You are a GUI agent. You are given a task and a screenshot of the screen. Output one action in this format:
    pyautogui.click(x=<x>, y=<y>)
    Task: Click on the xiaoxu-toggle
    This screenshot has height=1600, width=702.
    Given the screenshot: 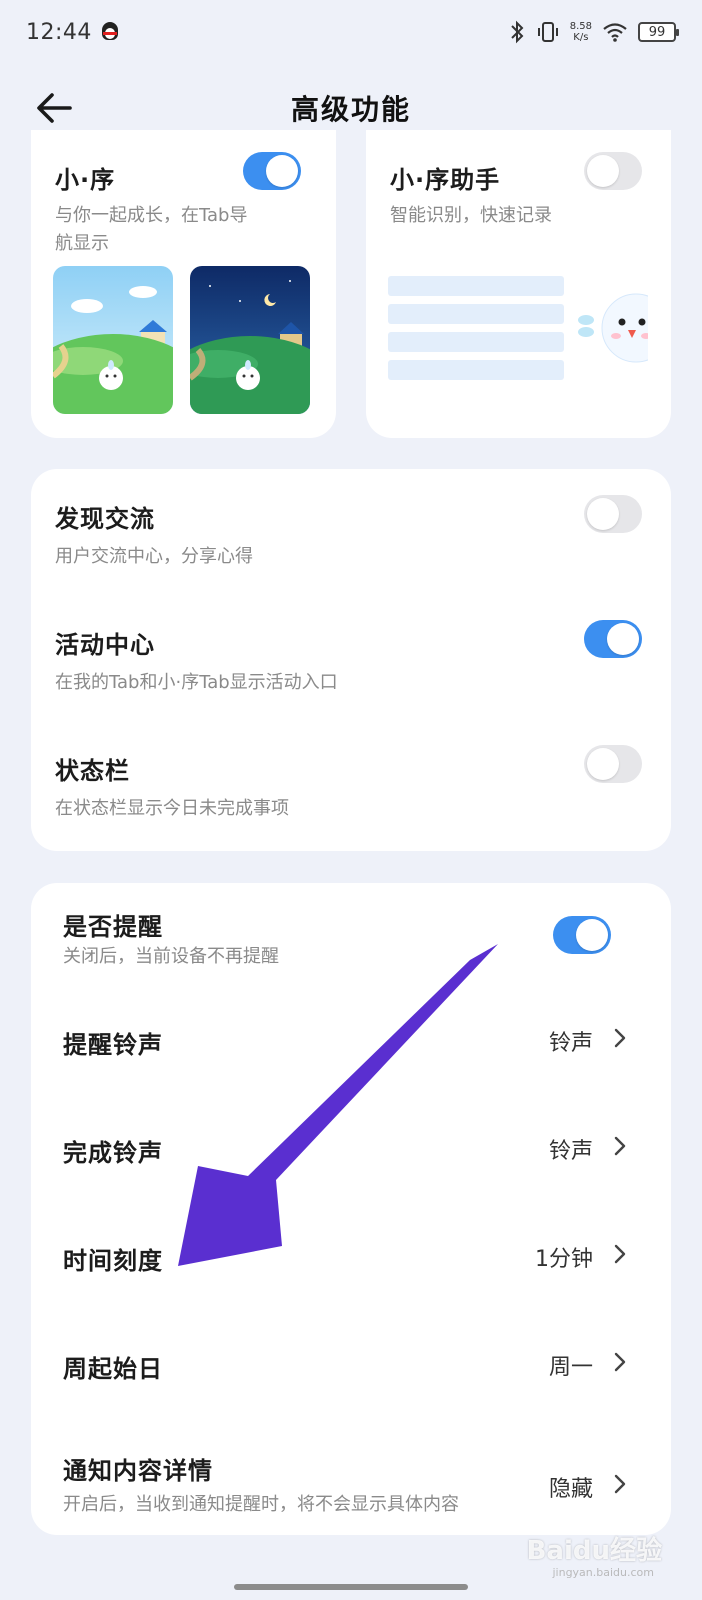 What is the action you would take?
    pyautogui.click(x=272, y=171)
    